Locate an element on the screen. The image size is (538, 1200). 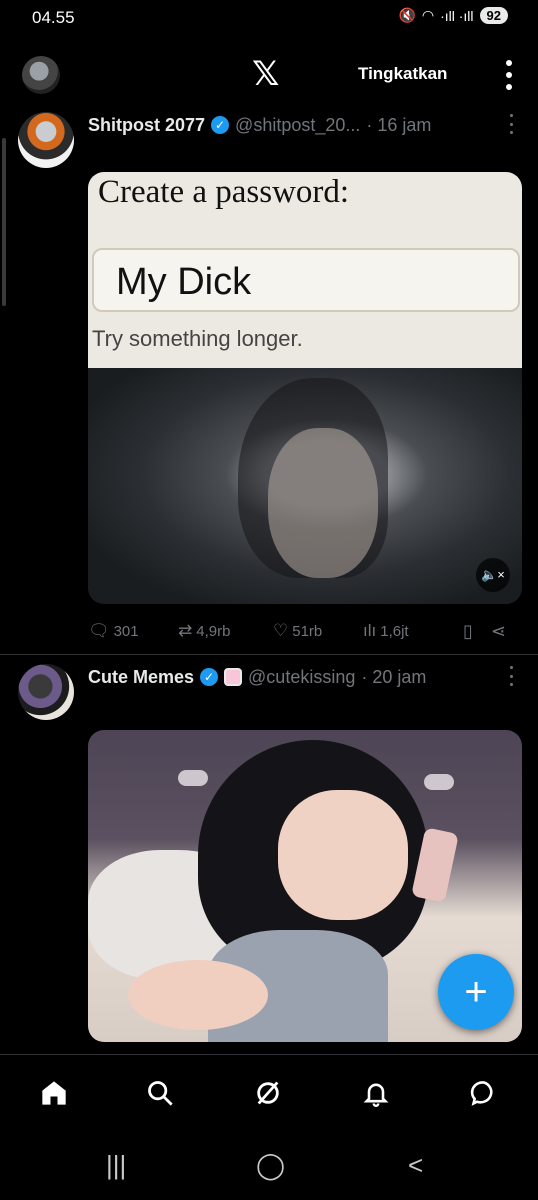
meme-error-text: Try something longer. is located at coordinates (197, 338).